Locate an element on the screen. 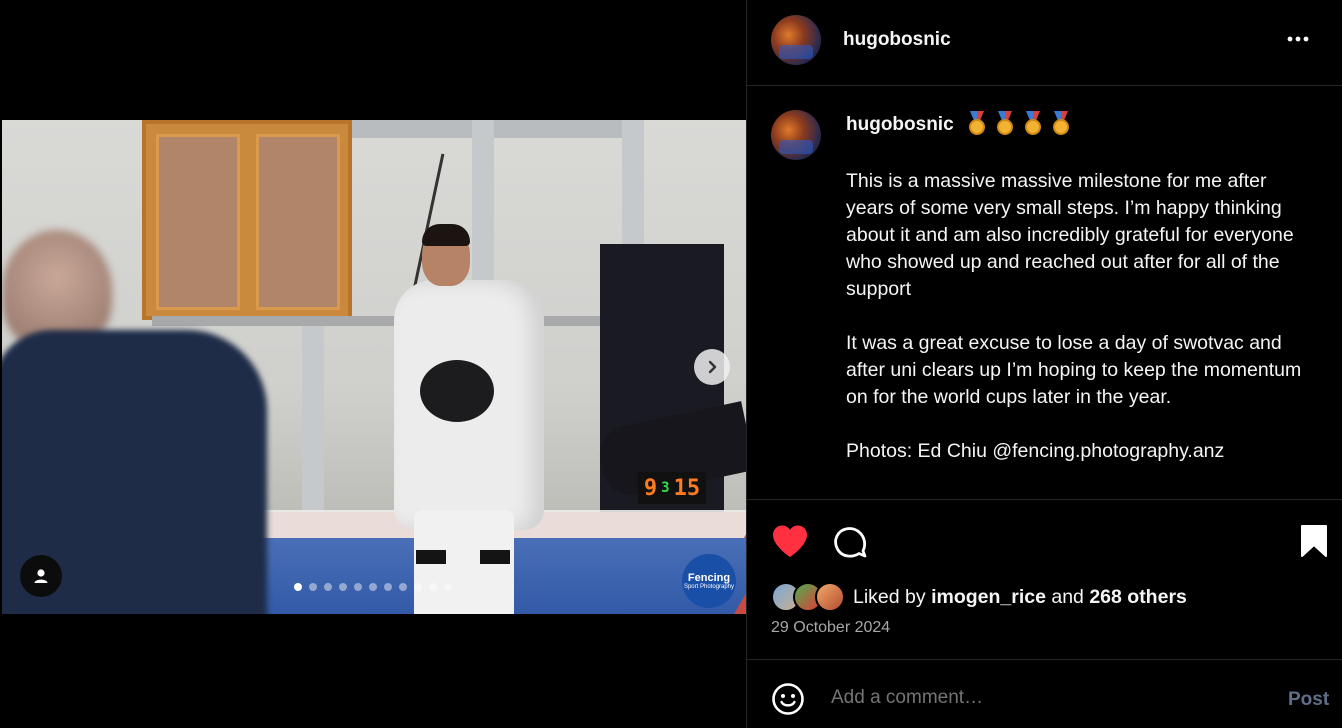 Image resolution: width=1342 pixels, height=728 pixels. more-options-button is located at coordinates (1298, 42).